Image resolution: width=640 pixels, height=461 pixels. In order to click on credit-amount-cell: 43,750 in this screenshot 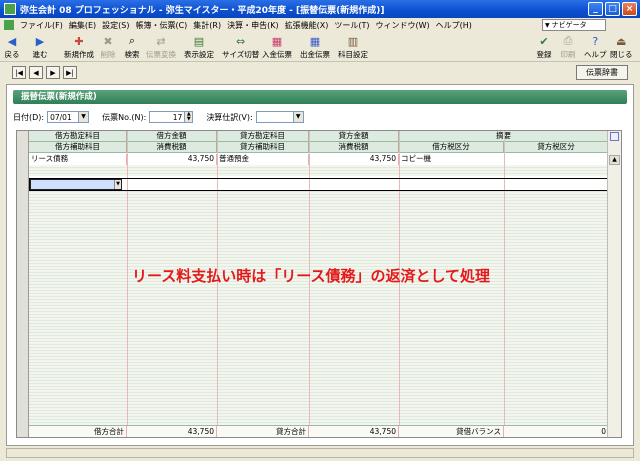, I will do `click(354, 159)`.